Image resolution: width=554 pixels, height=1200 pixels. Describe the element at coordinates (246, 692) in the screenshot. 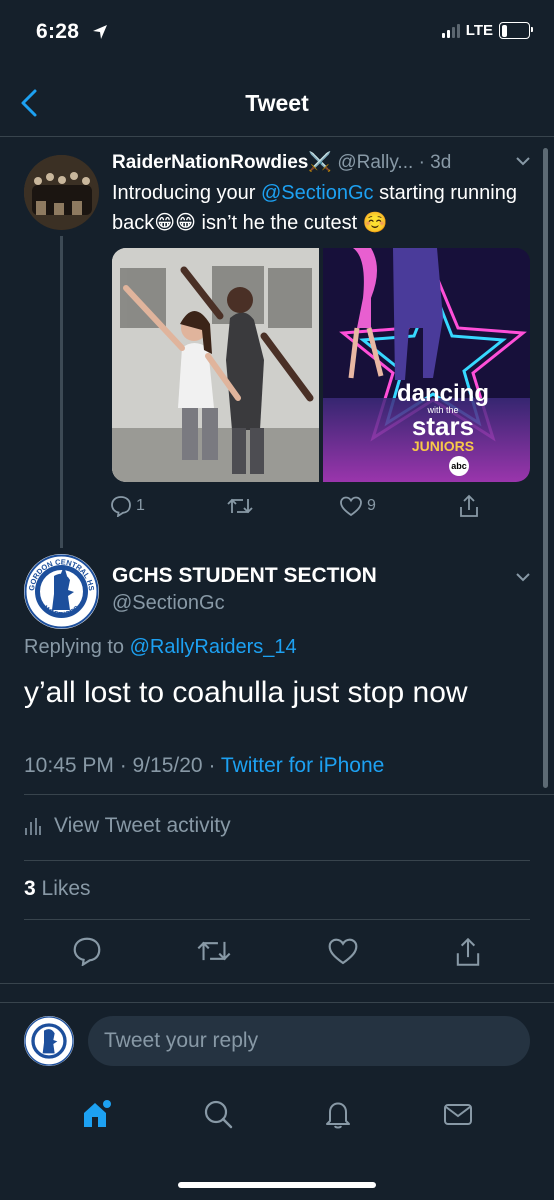

I see `tweet-text: y’all lost to coahulla just stop now` at that location.